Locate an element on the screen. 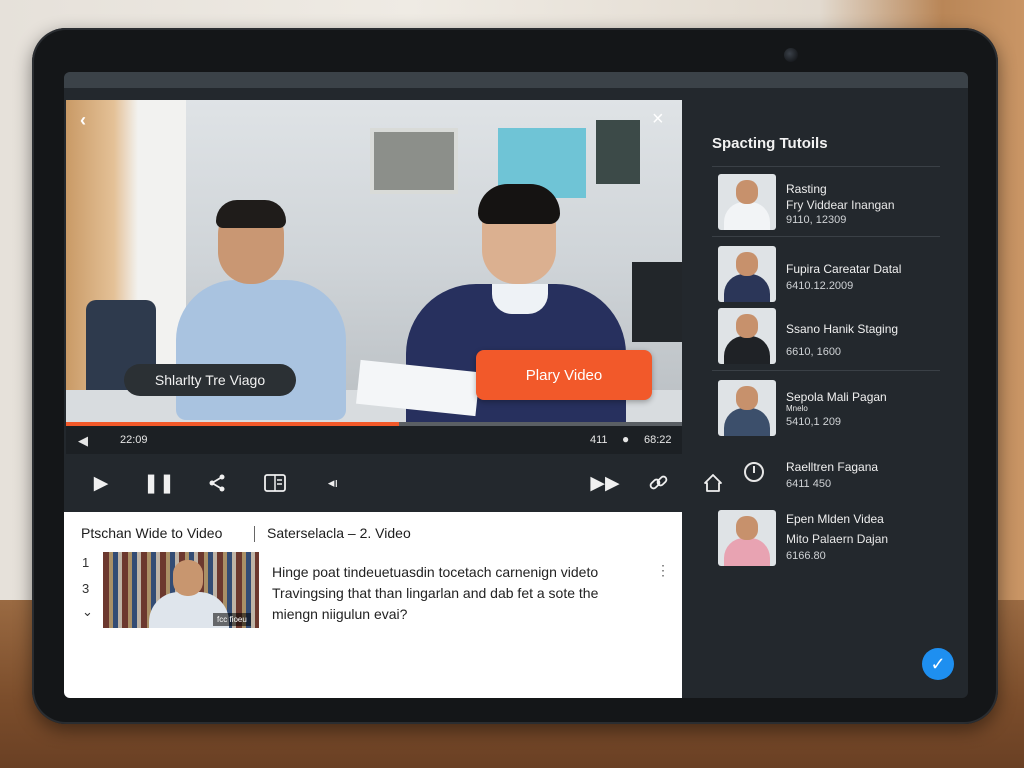 This screenshot has width=1024, height=768. total-time: 68:22 is located at coordinates (658, 440).